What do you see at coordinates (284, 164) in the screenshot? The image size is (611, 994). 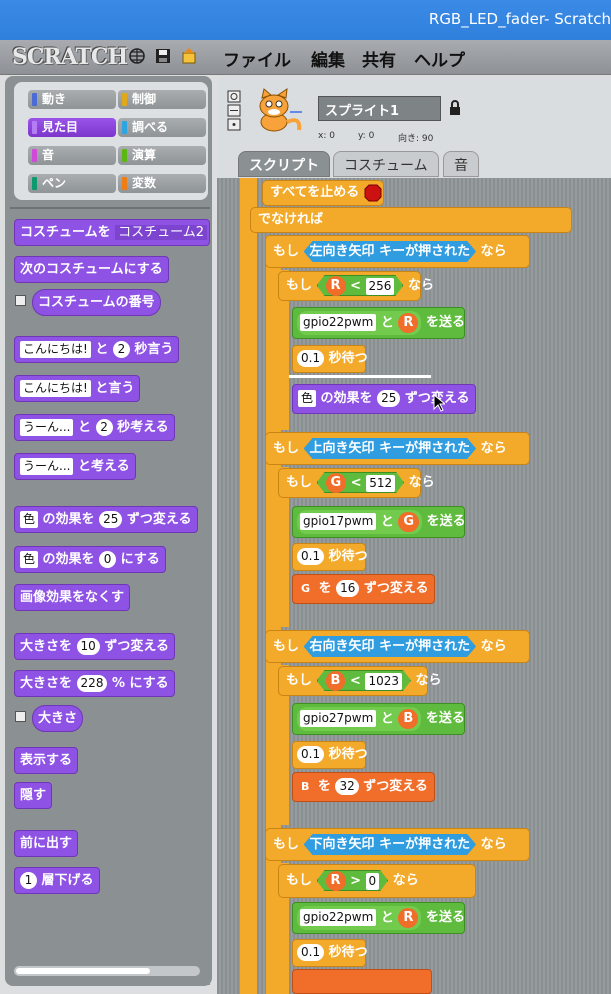 I see `tab-scripts: スクリプト` at bounding box center [284, 164].